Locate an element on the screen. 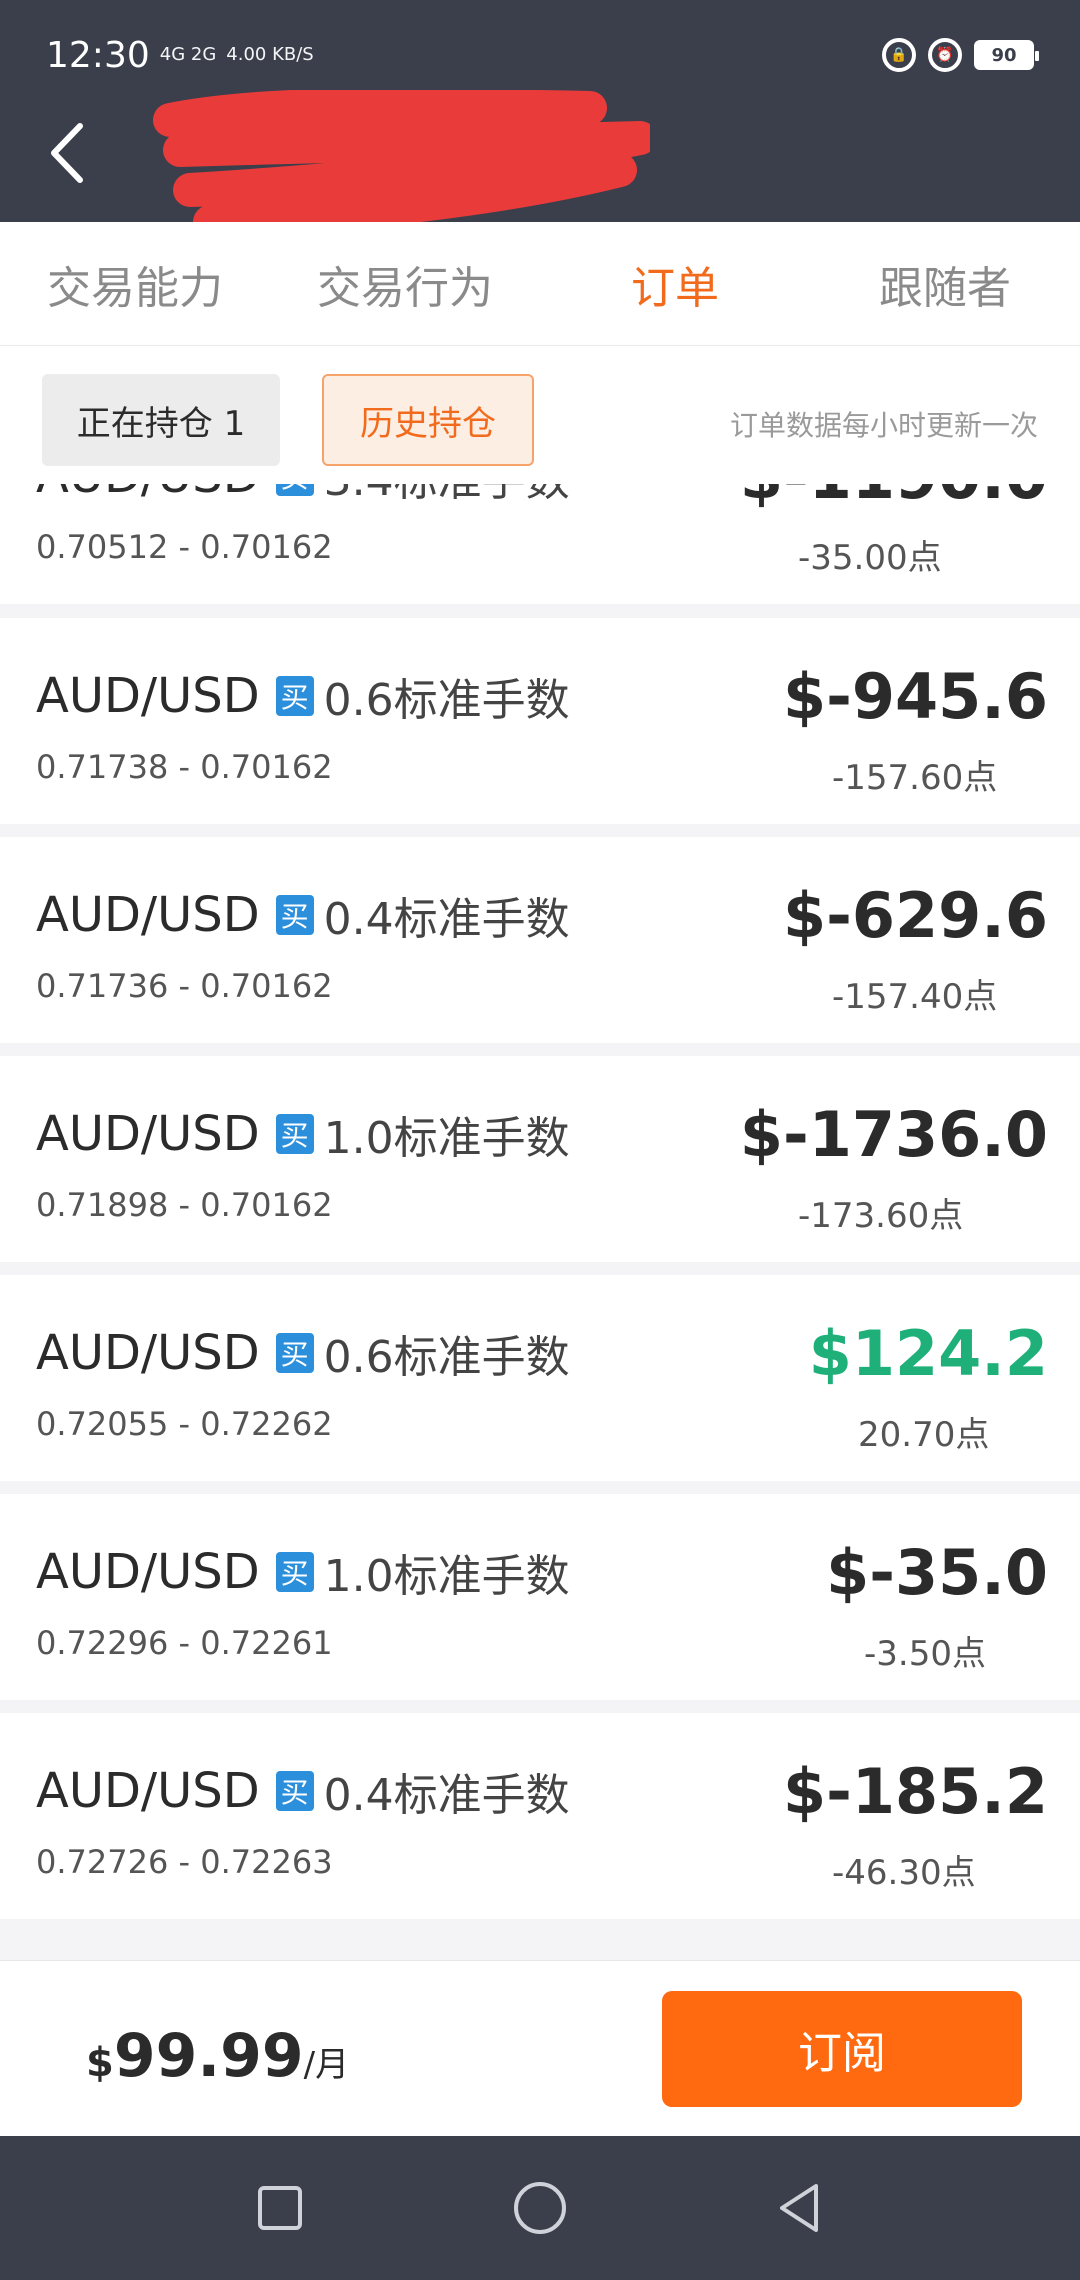 This screenshot has height=2280, width=1080. app-header: 12:30 4G 2G 4.00 KB/S 🔒 ⏰ 90 is located at coordinates (540, 115).